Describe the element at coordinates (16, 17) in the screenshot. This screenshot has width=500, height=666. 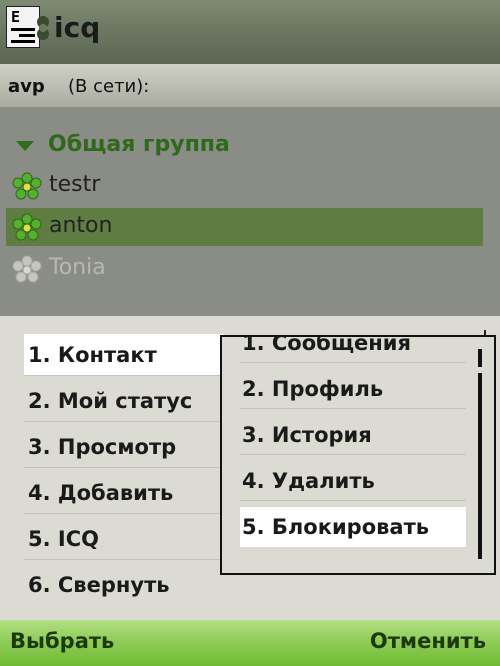
I see `system-menu-letter: E` at that location.